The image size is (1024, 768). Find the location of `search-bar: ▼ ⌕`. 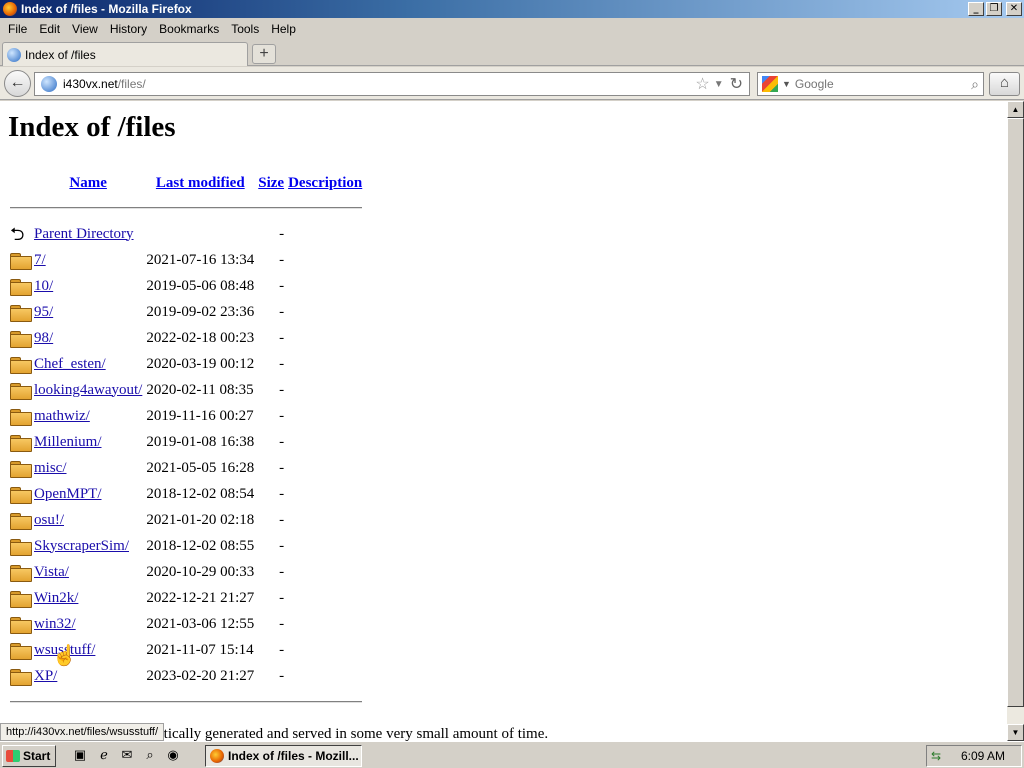

search-bar: ▼ ⌕ is located at coordinates (870, 84).